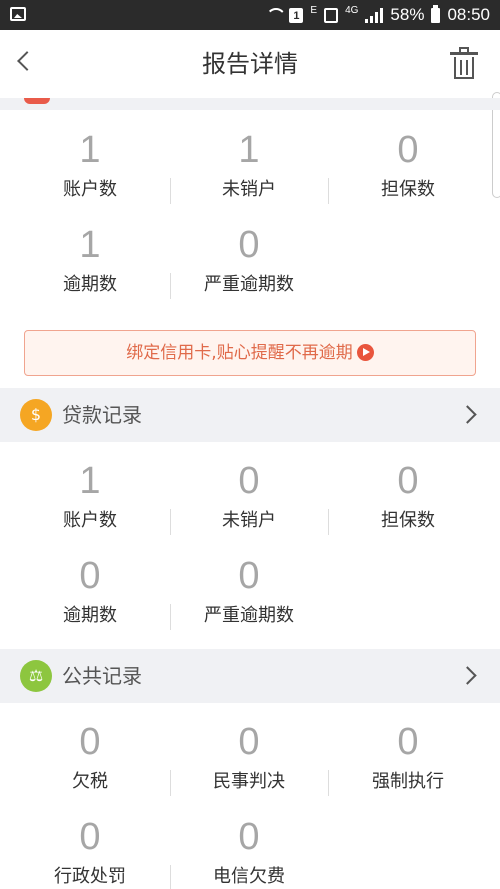 Image resolution: width=500 pixels, height=889 pixels. I want to click on gallery-notification-icon, so click(18, 14).